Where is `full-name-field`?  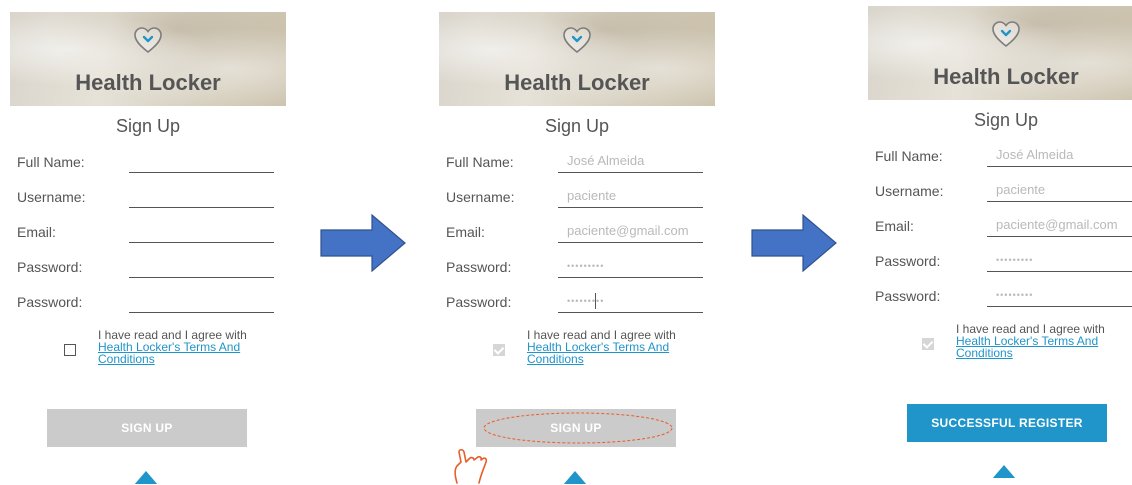 full-name-field is located at coordinates (201, 162).